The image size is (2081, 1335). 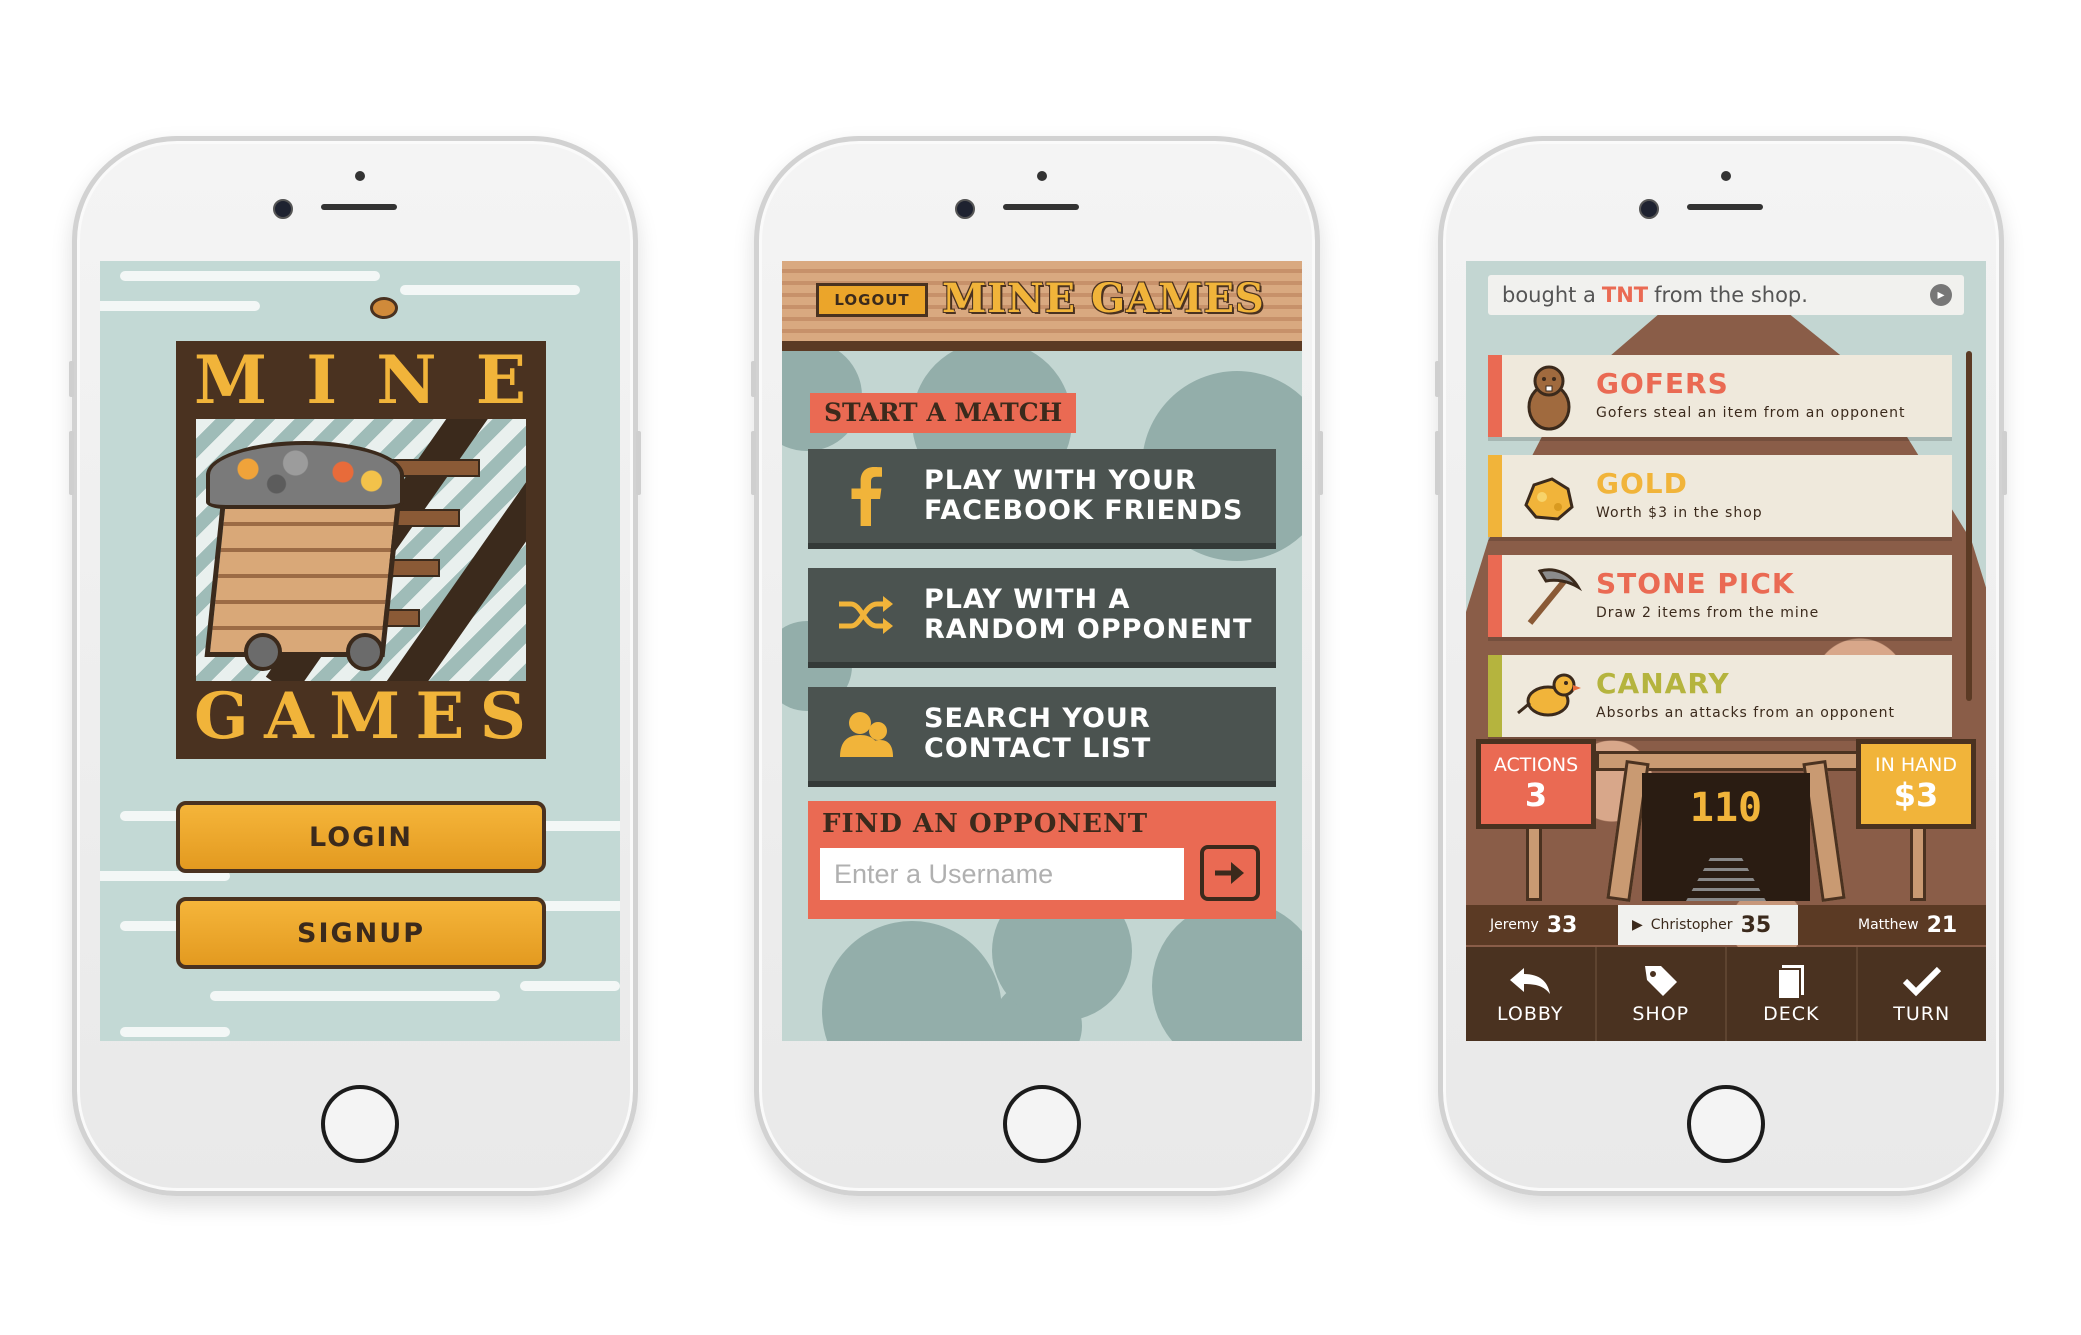 I want to click on signup-button: SIGNUP, so click(x=361, y=933).